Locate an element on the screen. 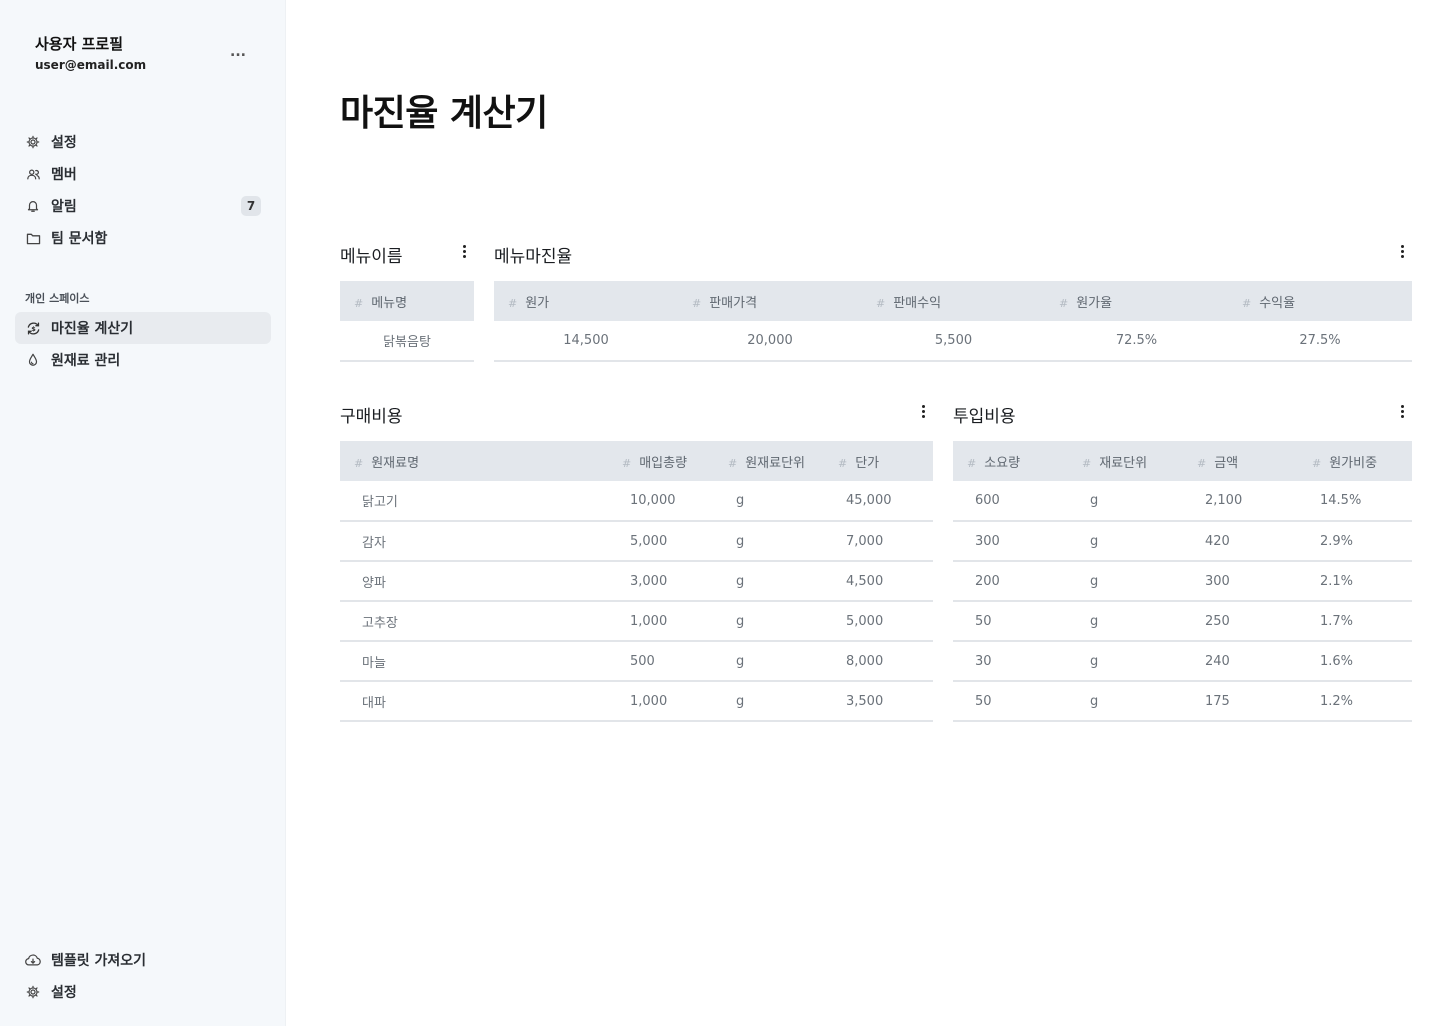  column-header: # 메뉴명 is located at coordinates (407, 301).